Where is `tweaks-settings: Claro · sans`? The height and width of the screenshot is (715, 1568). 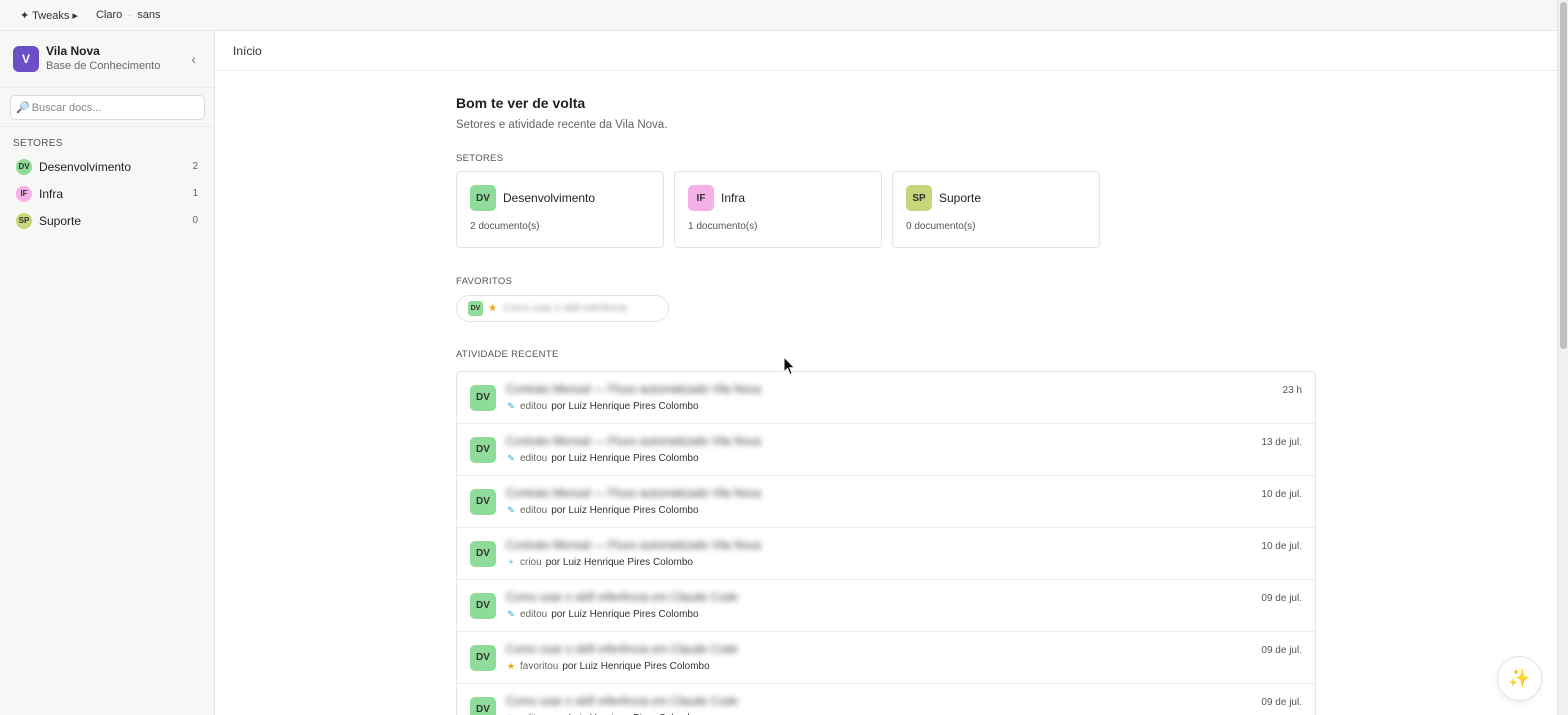 tweaks-settings: Claro · sans is located at coordinates (128, 15).